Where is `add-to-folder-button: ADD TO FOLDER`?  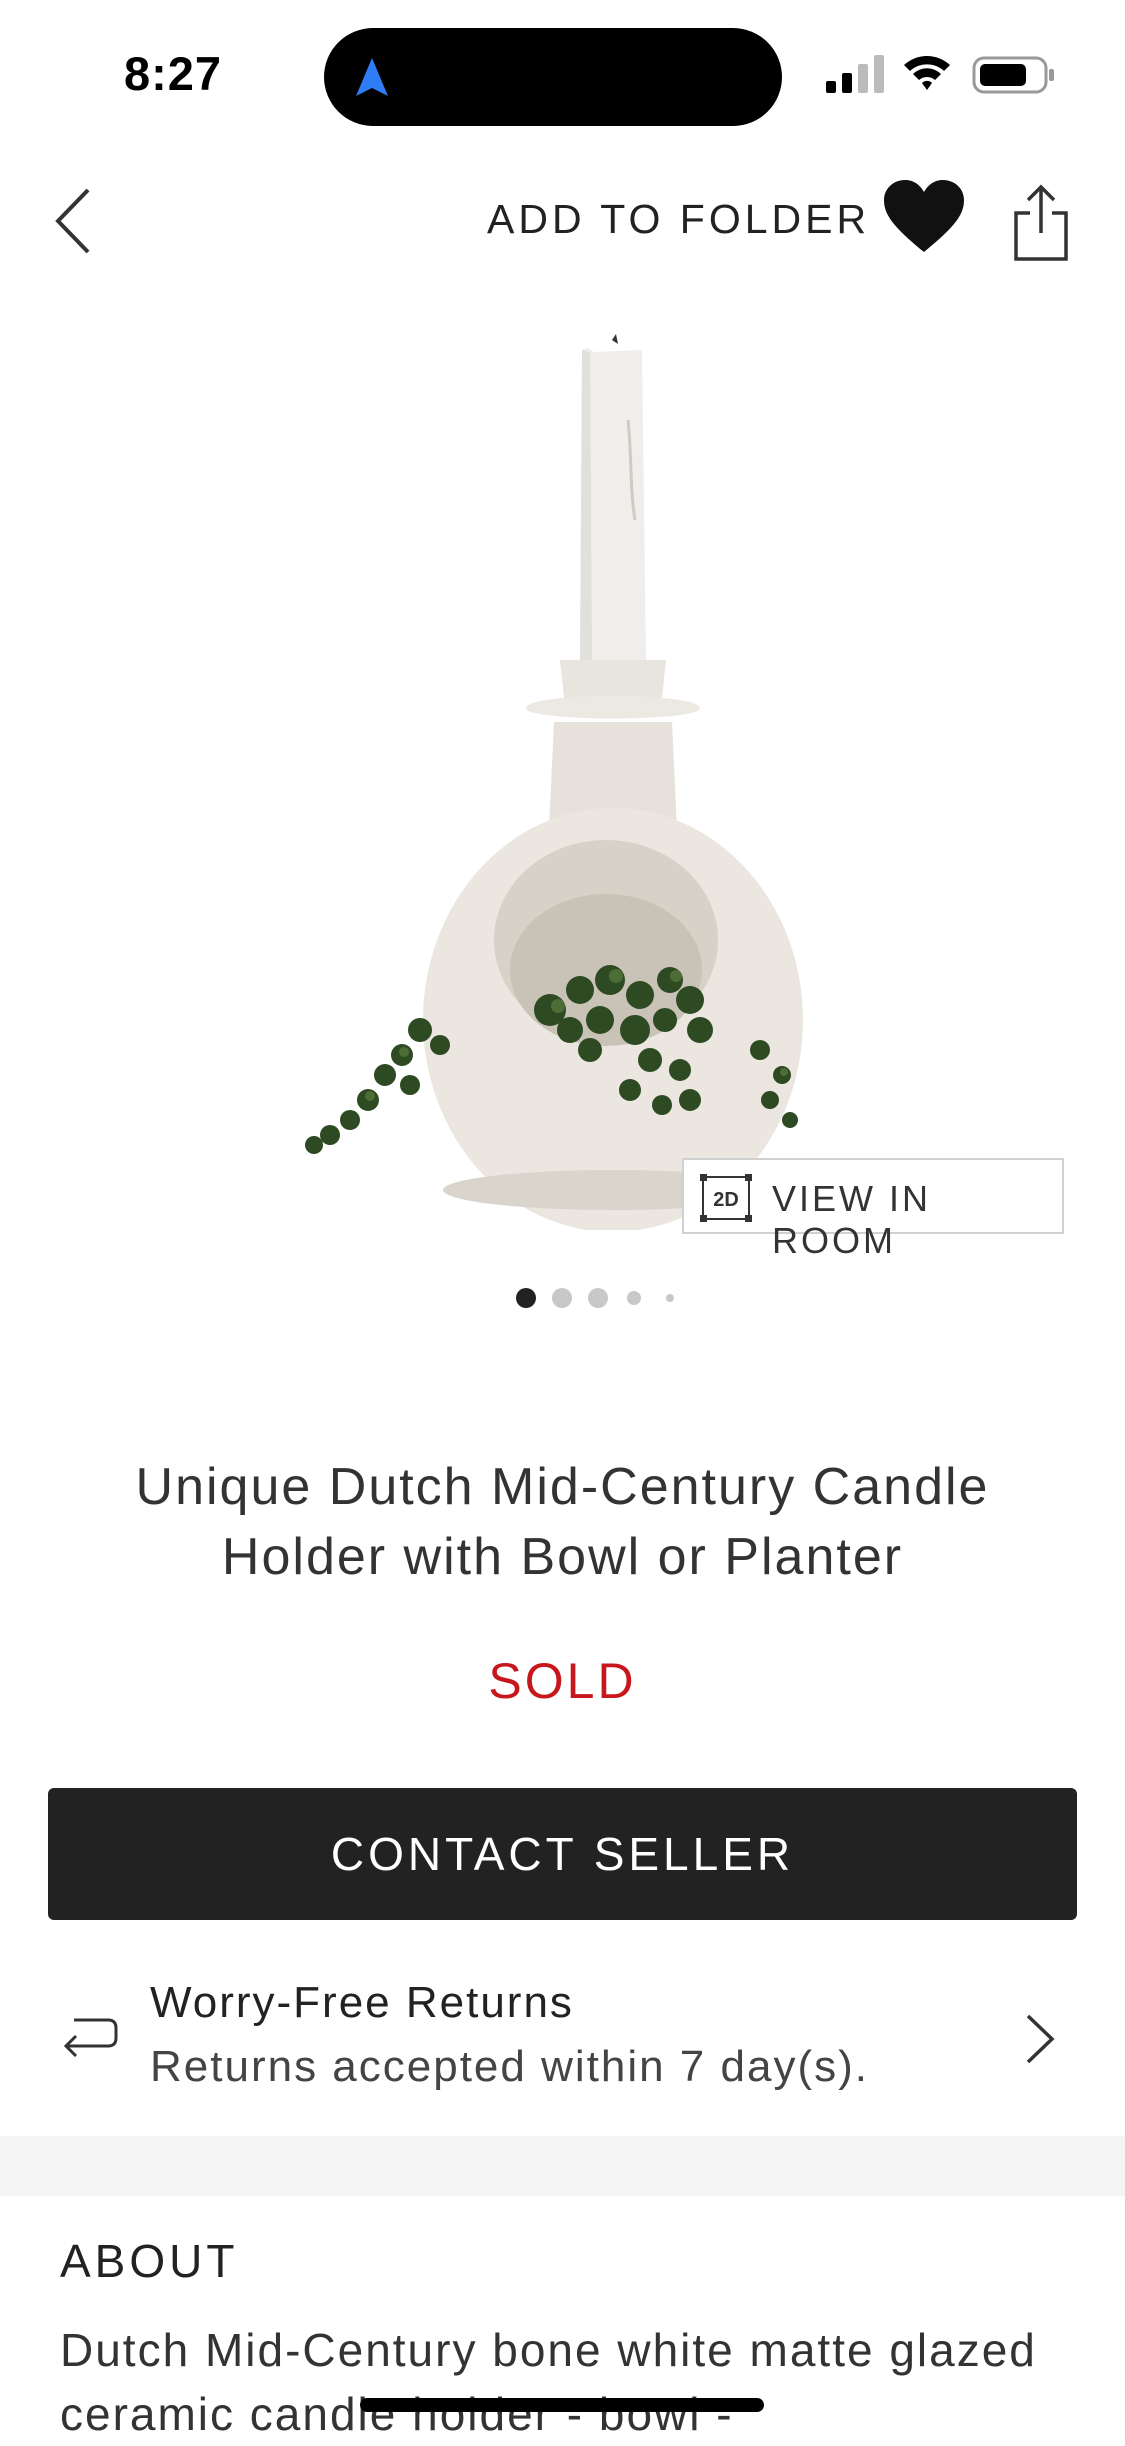 add-to-folder-button: ADD TO FOLDER is located at coordinates (678, 219).